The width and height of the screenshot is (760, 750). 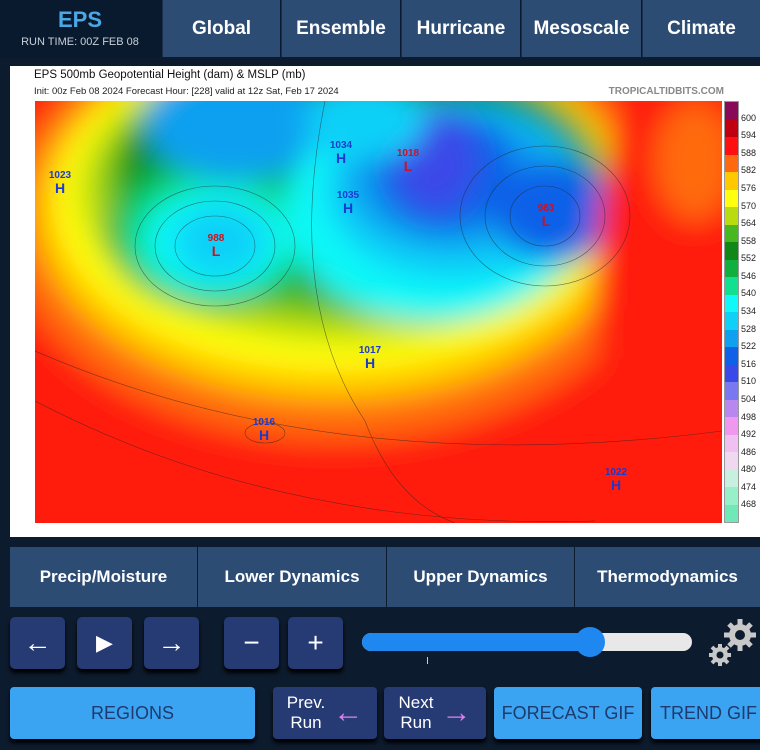 I want to click on model-name: EPS, so click(x=80, y=19).